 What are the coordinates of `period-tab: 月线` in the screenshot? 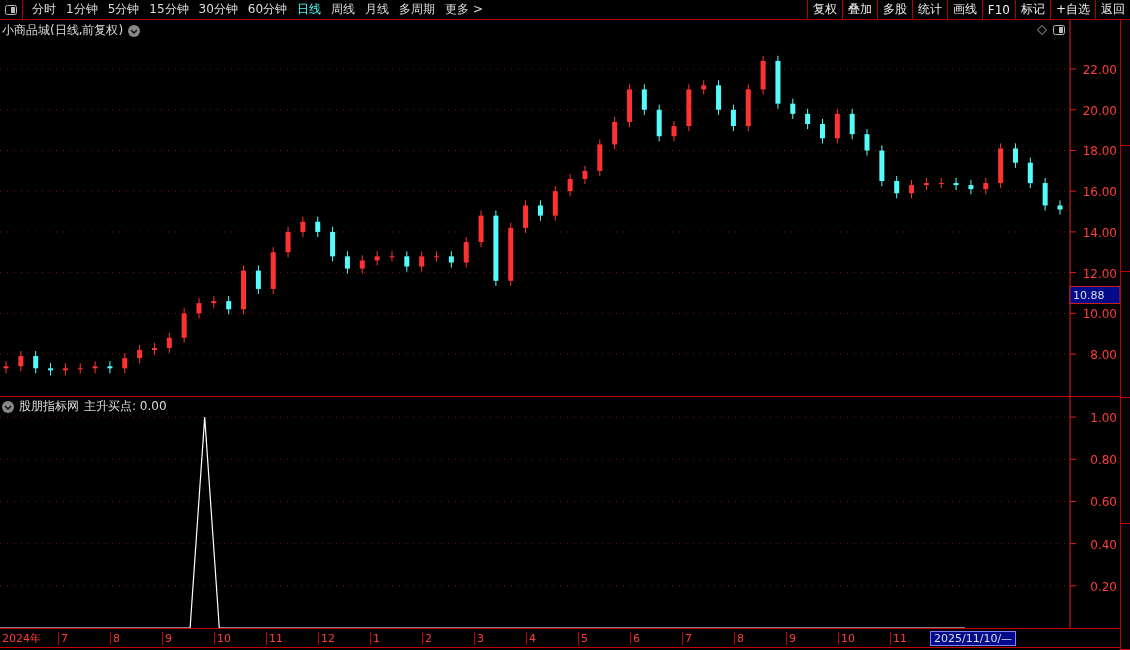 It's located at (377, 9).